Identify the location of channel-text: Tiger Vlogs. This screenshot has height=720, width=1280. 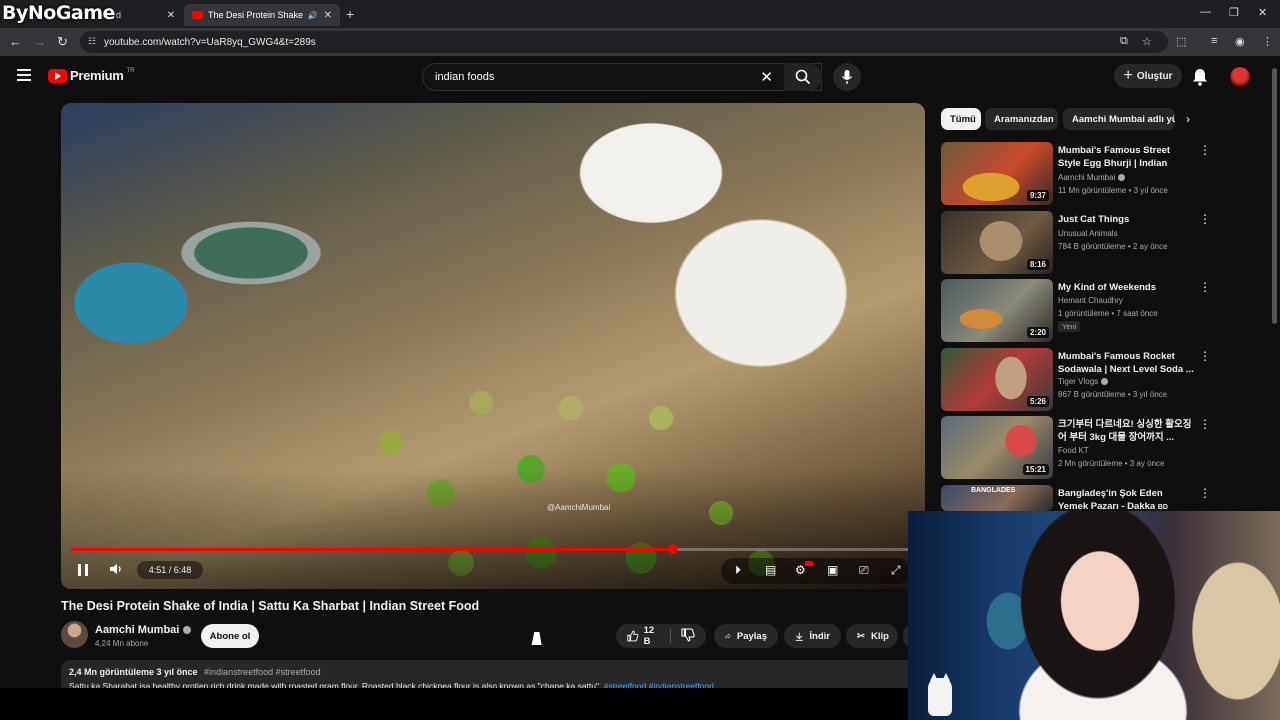
(1078, 381).